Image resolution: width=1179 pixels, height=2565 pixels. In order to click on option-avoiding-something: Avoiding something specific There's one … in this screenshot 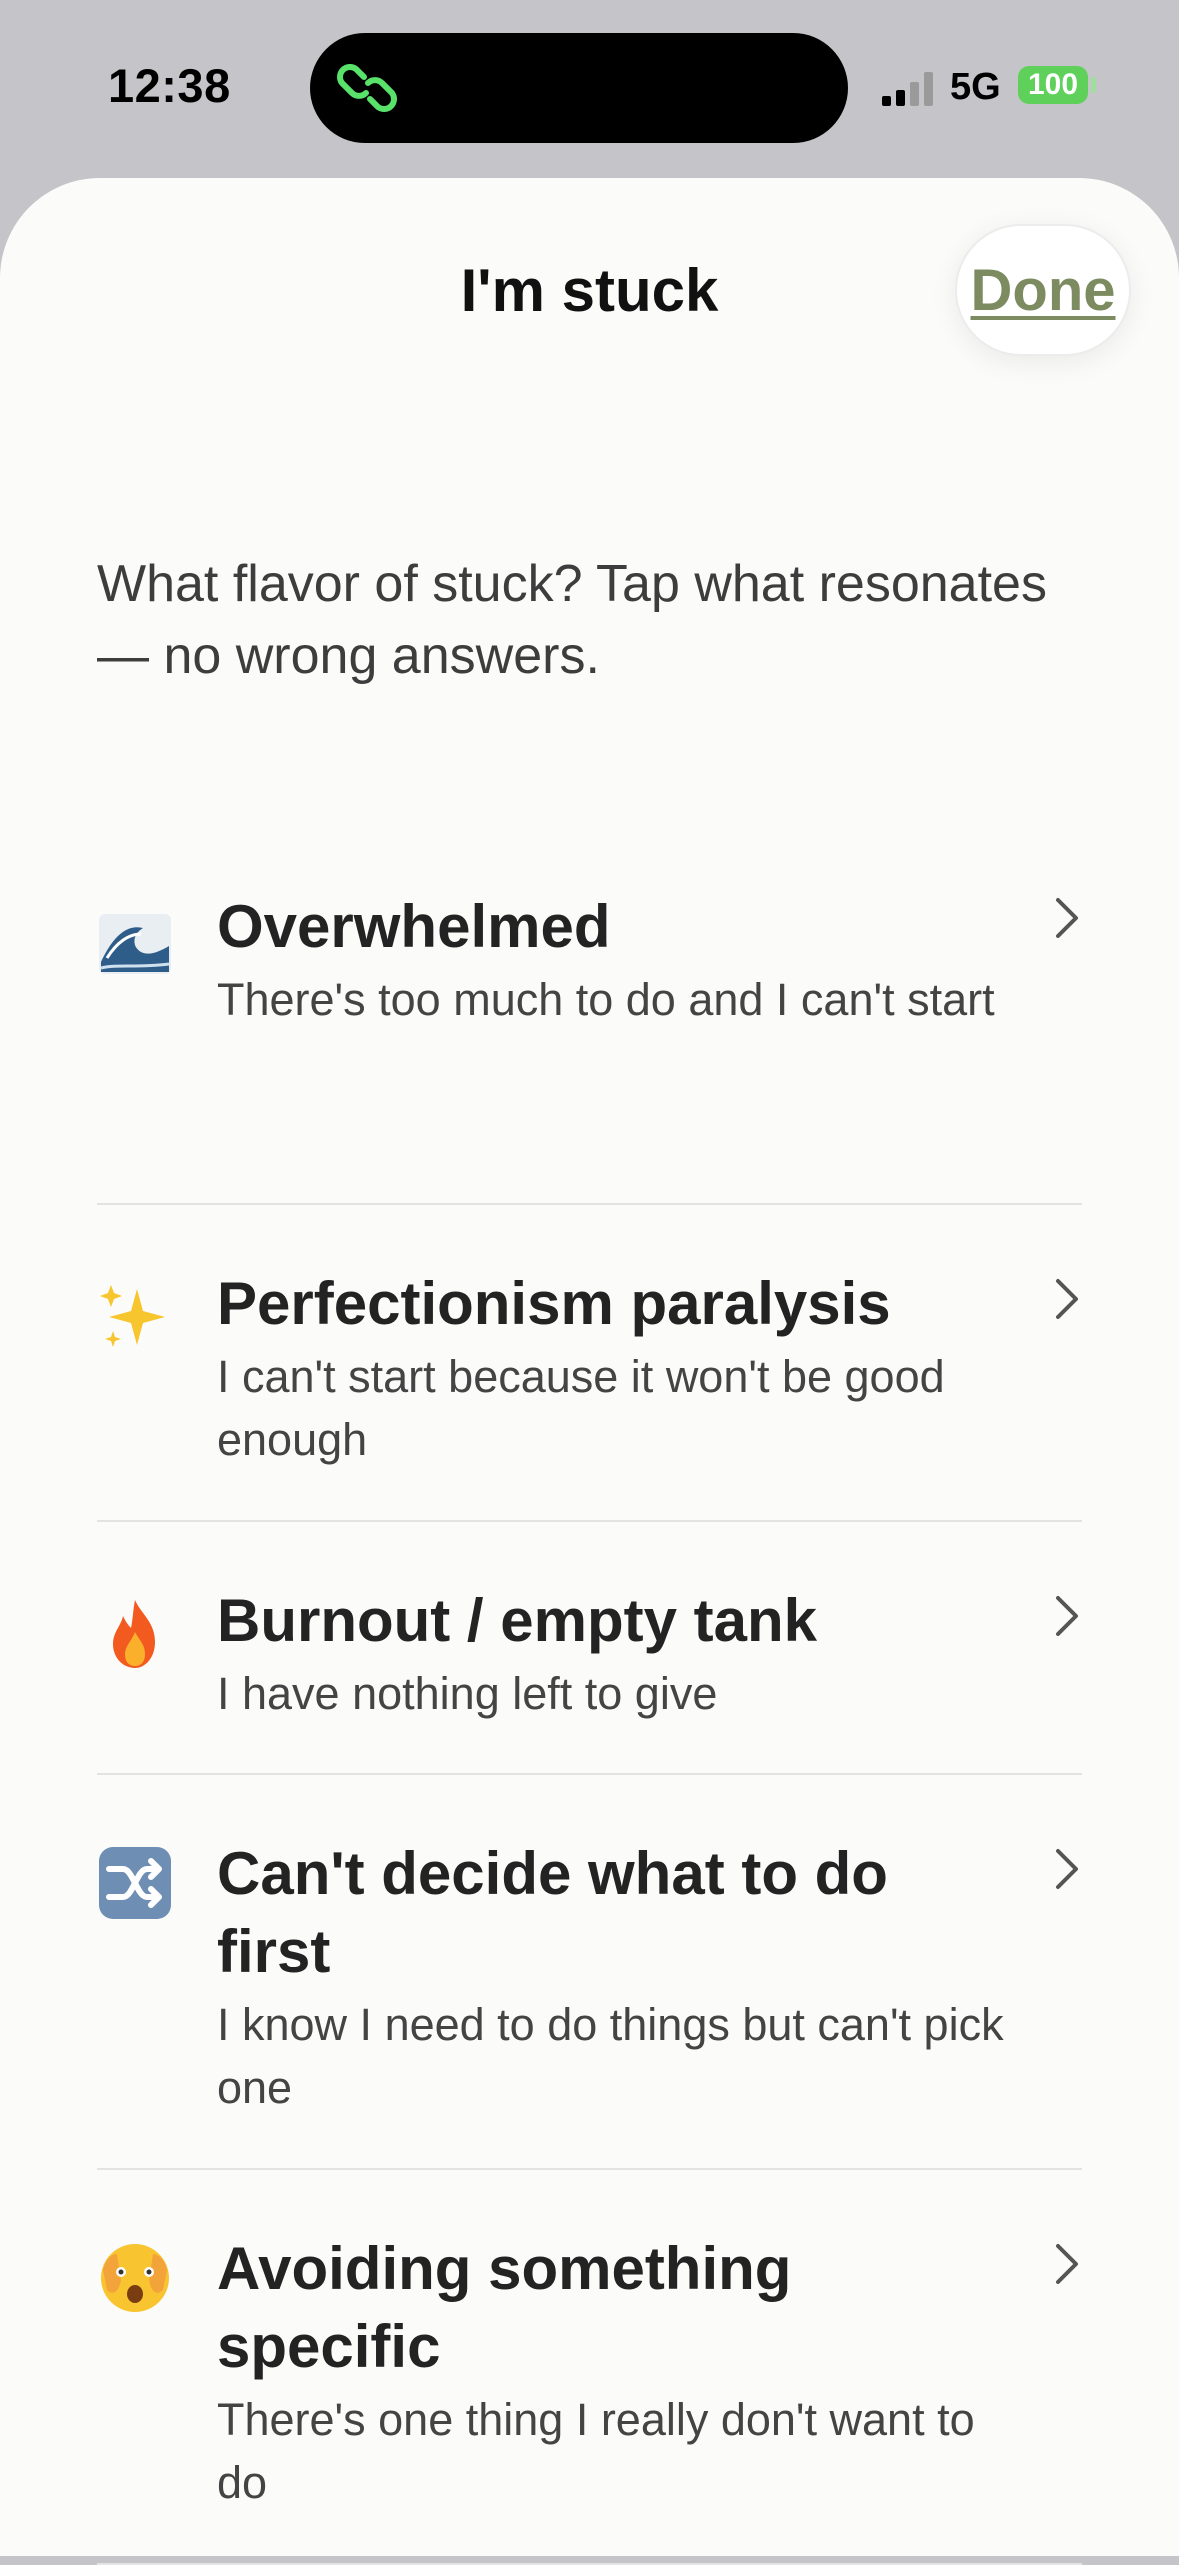, I will do `click(589, 2367)`.